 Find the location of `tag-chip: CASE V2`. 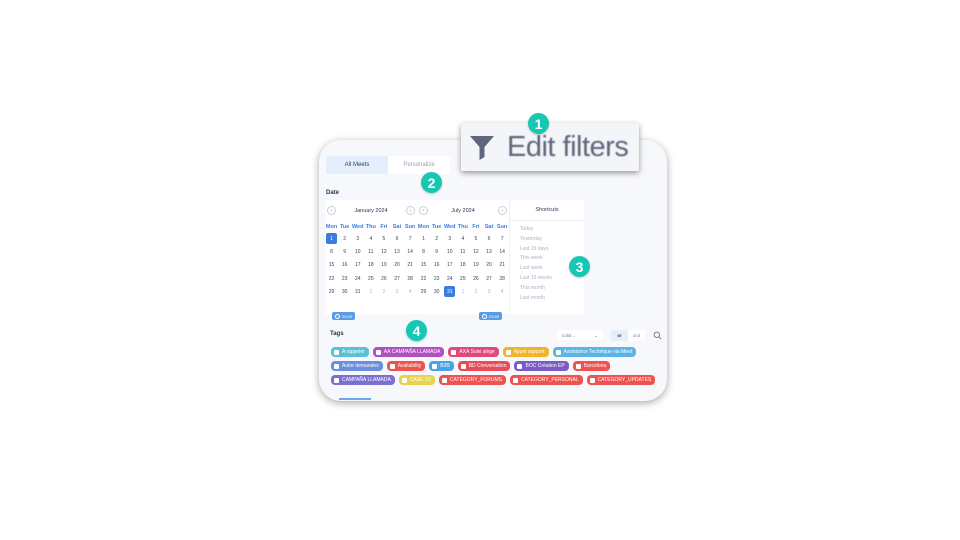

tag-chip: CASE V2 is located at coordinates (416, 380).